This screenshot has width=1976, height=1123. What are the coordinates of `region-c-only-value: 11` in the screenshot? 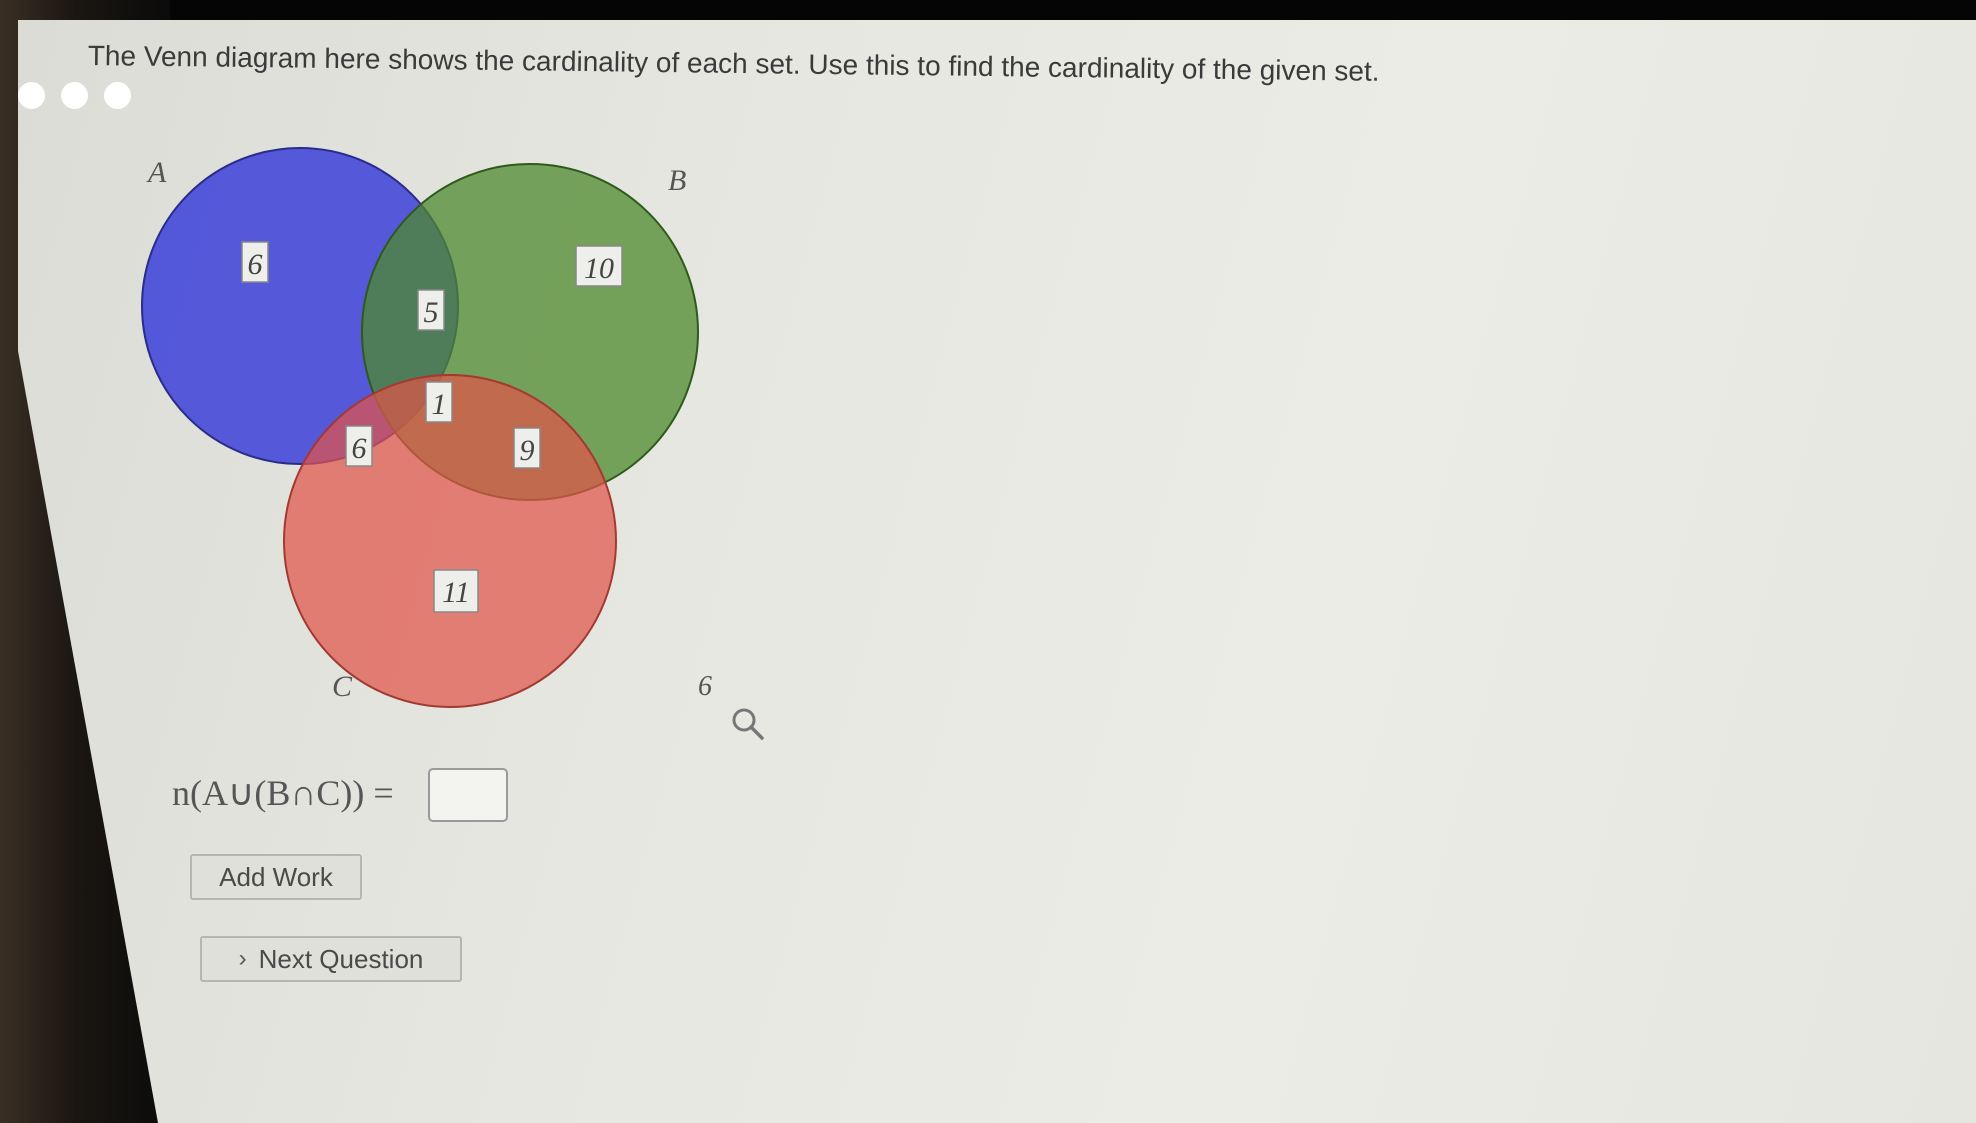 It's located at (456, 592).